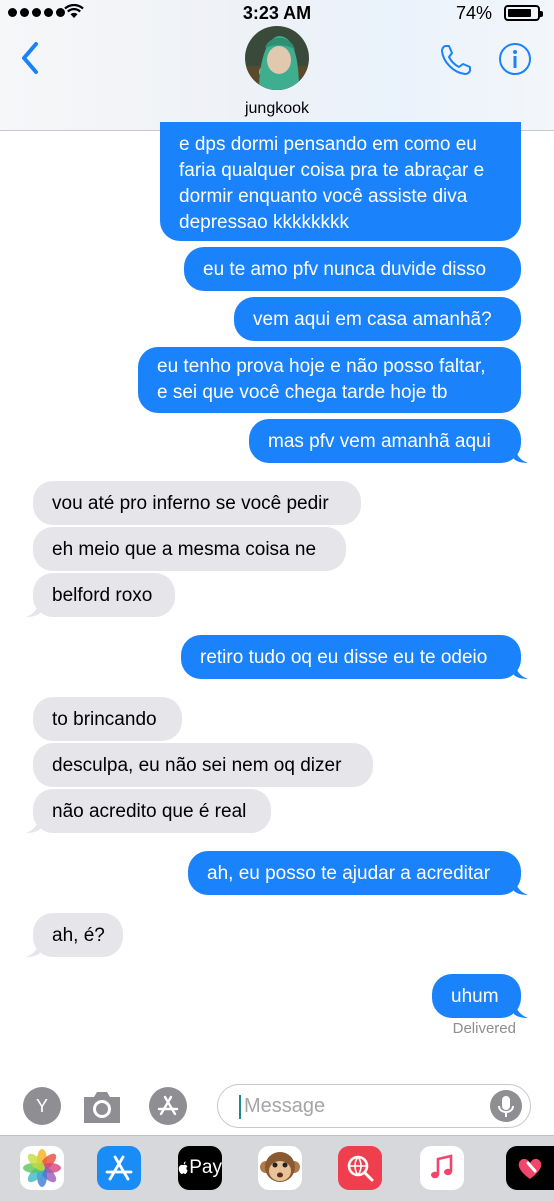  I want to click on message-text: eh meio que a mesma coisa ne, so click(184, 549).